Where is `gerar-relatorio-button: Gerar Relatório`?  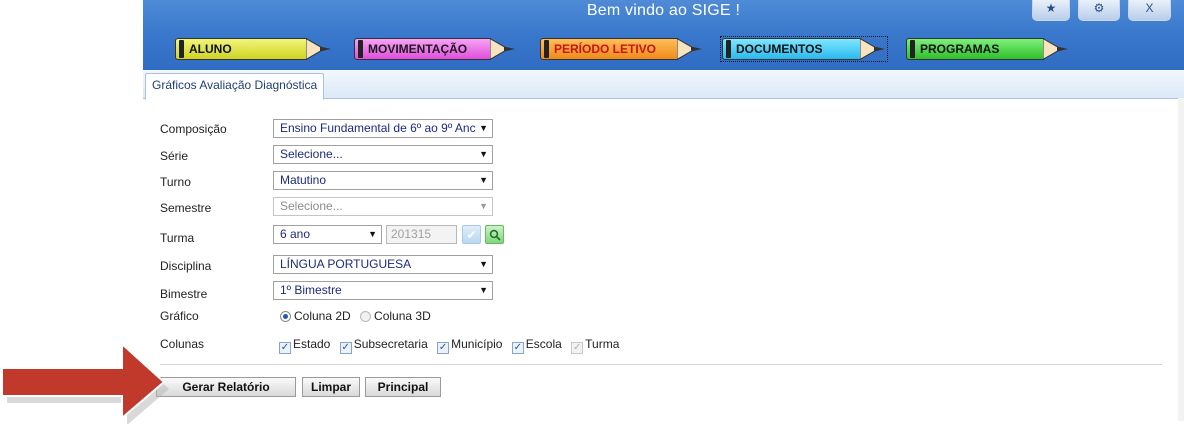 gerar-relatorio-button: Gerar Relatório is located at coordinates (226, 387).